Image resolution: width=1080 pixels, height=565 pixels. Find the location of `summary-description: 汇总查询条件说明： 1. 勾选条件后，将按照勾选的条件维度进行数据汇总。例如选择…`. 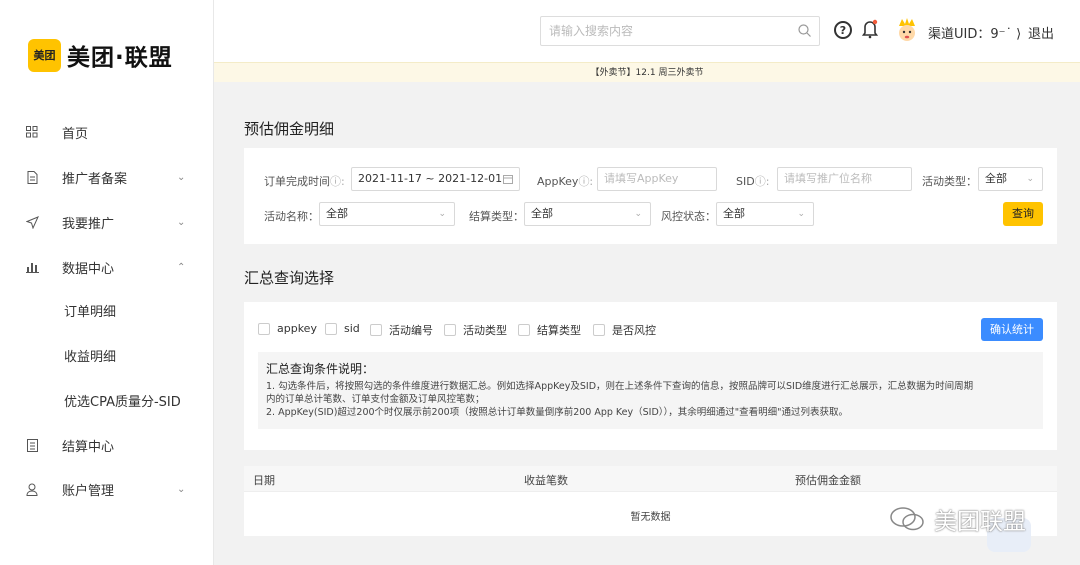

summary-description: 汇总查询条件说明： 1. 勾选条件后，将按照勾选的条件维度进行数据汇总。例如选择… is located at coordinates (650, 390).